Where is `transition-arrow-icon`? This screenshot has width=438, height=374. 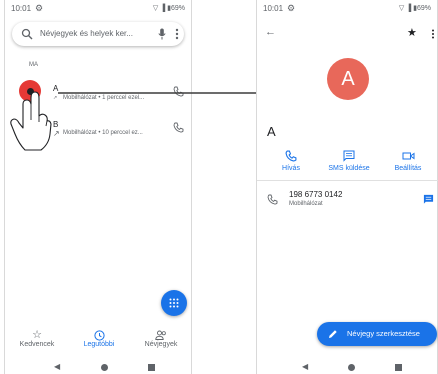
transition-arrow-icon is located at coordinates (167, 93).